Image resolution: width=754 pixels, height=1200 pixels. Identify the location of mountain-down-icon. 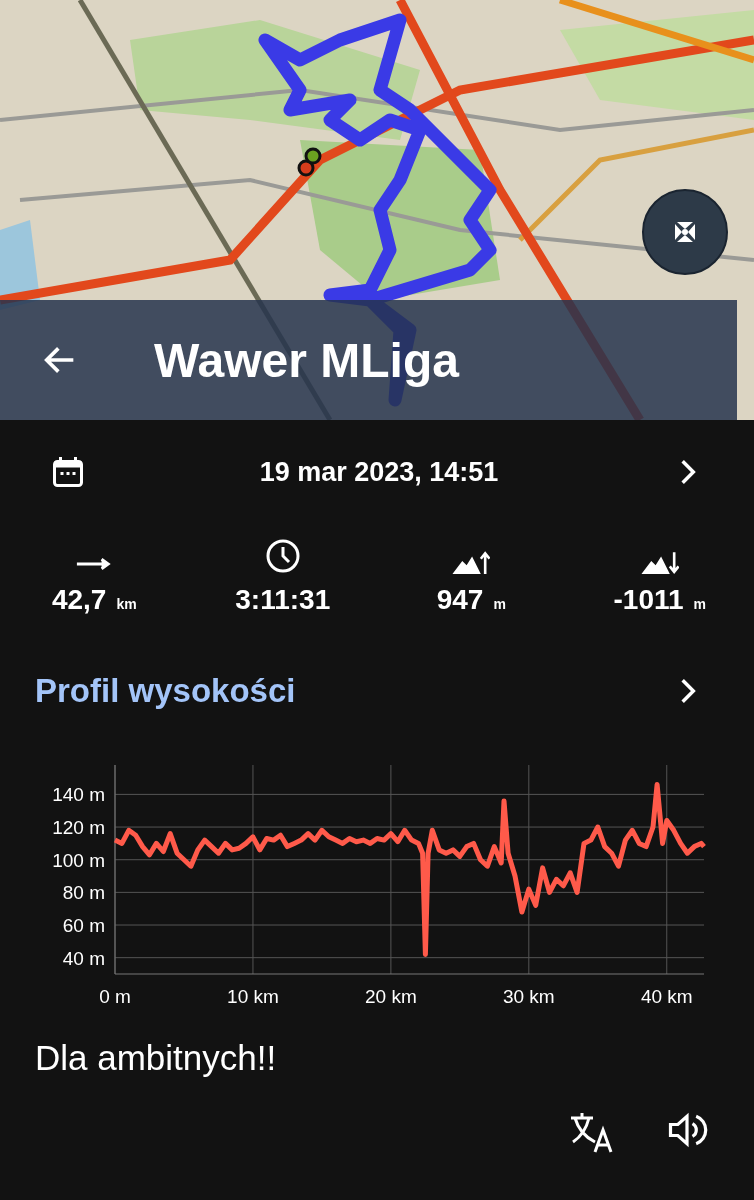
(659, 562).